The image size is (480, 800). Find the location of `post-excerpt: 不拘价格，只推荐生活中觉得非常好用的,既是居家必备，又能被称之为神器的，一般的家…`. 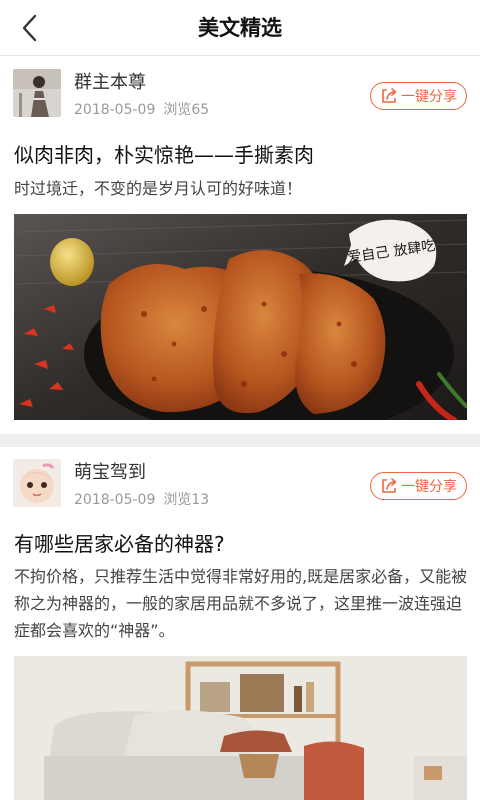

post-excerpt: 不拘价格，只推荐生活中觉得非常好用的,既是居家必备，又能被称之为神器的，一般的家… is located at coordinates (241, 603).